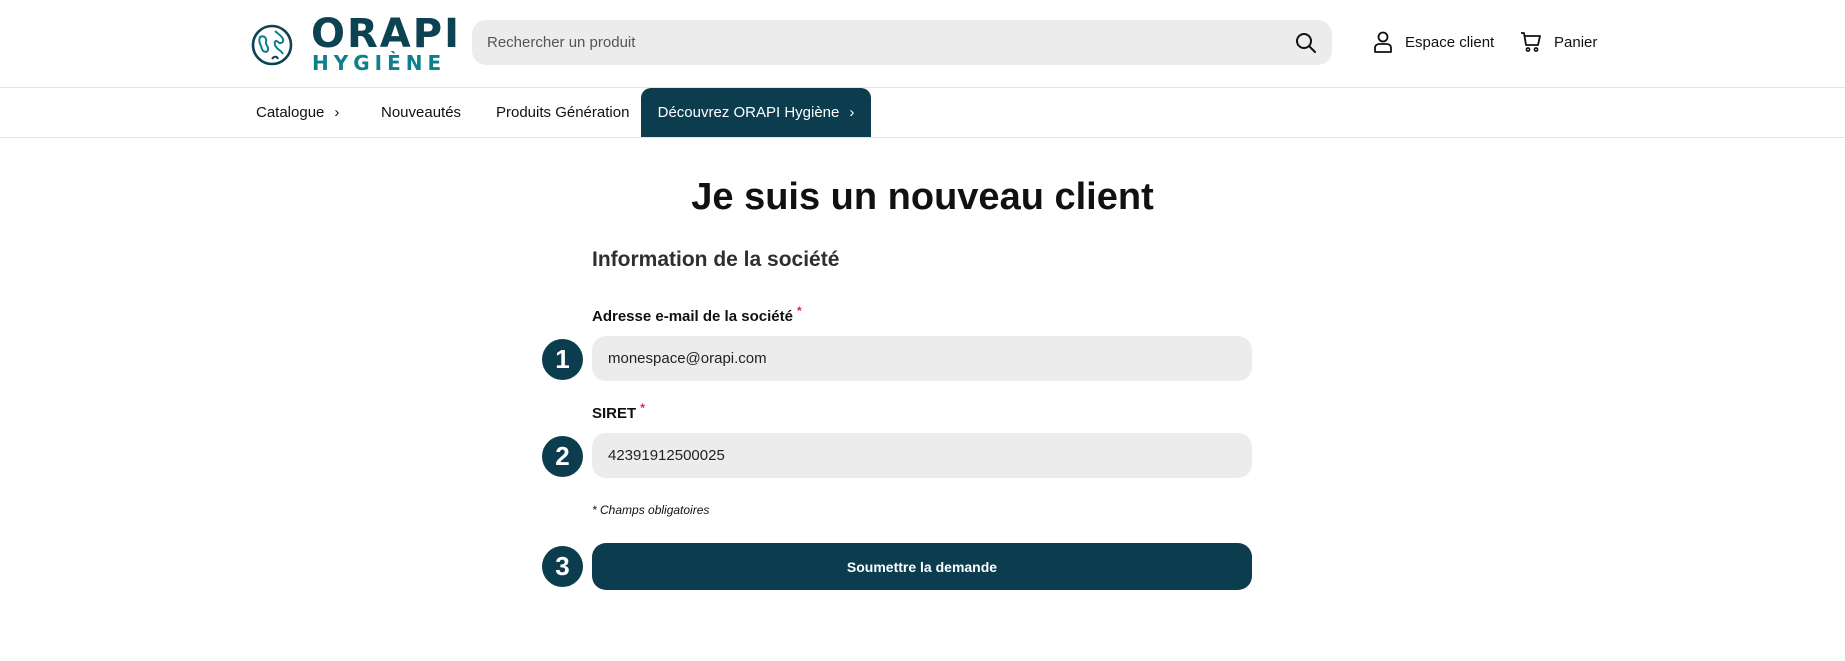 The height and width of the screenshot is (661, 1845). Describe the element at coordinates (922, 137) in the screenshot. I see `nav-divider` at that location.